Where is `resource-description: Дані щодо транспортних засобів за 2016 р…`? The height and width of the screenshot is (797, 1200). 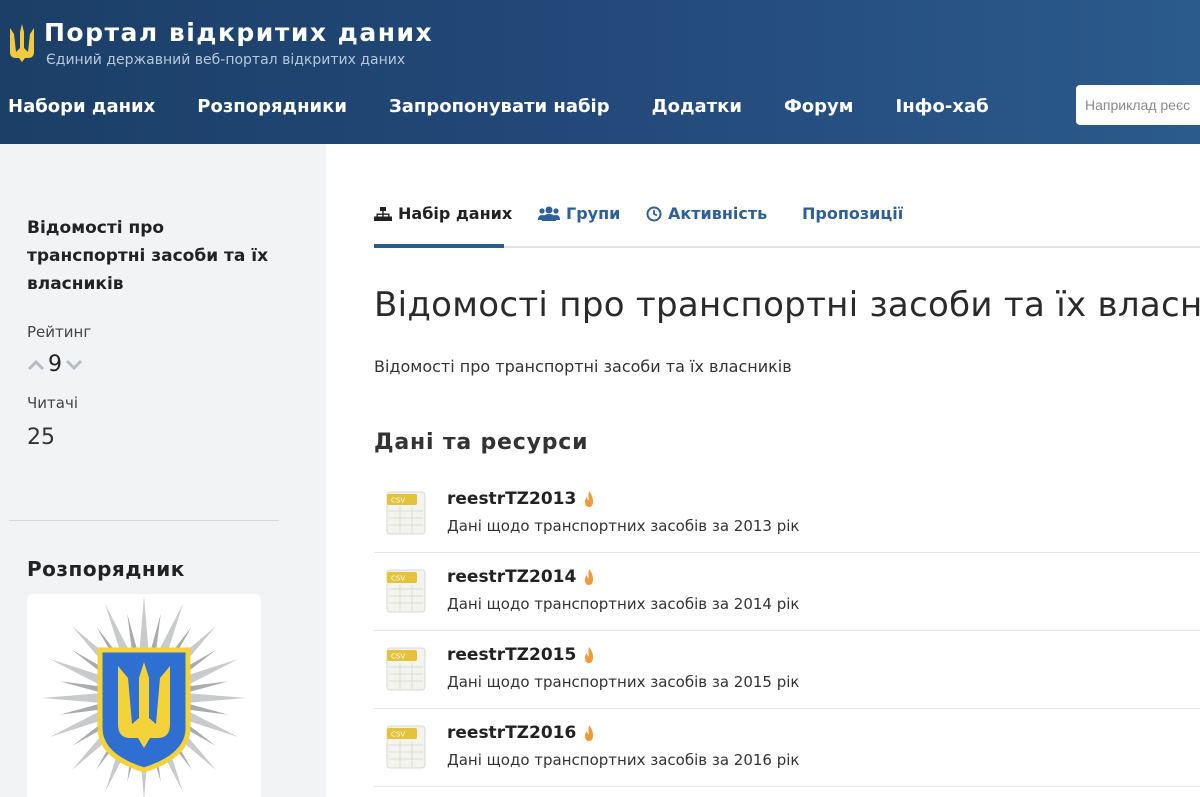 resource-description: Дані щодо транспортних засобів за 2016 р… is located at coordinates (623, 760).